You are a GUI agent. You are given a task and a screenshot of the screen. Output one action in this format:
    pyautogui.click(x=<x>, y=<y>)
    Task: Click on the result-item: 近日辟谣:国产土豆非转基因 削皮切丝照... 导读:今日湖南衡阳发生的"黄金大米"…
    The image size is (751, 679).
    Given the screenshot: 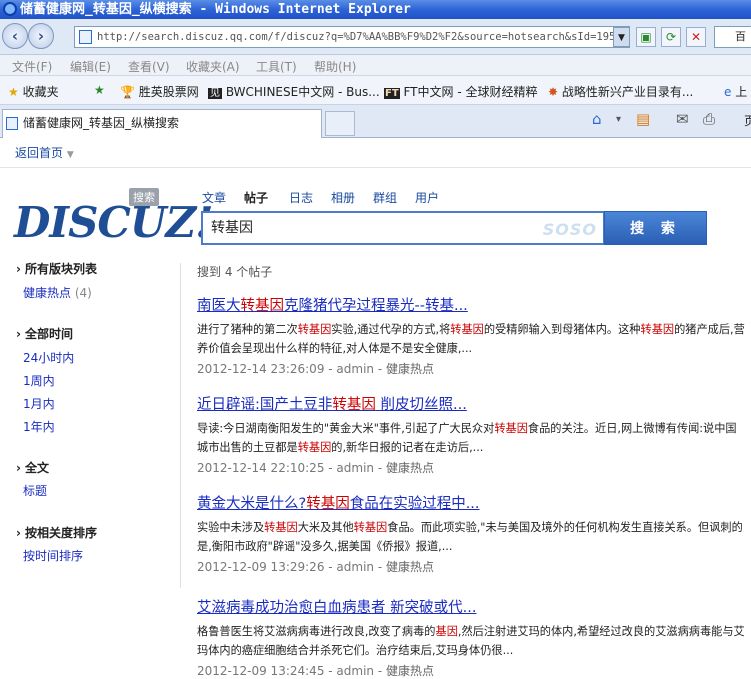 What is the action you would take?
    pyautogui.click(x=472, y=434)
    